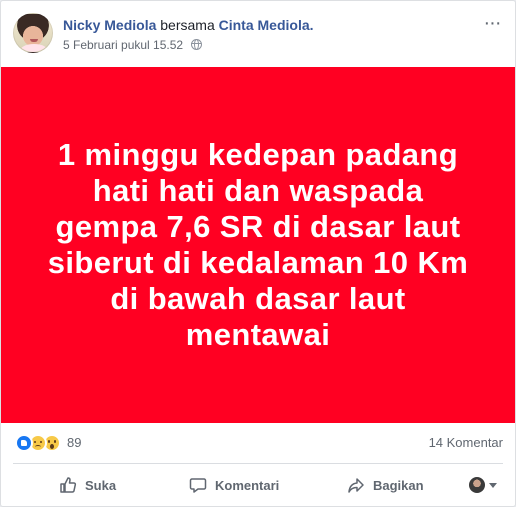 This screenshot has width=516, height=507. Describe the element at coordinates (493, 485) in the screenshot. I see `caret-down-icon` at that location.